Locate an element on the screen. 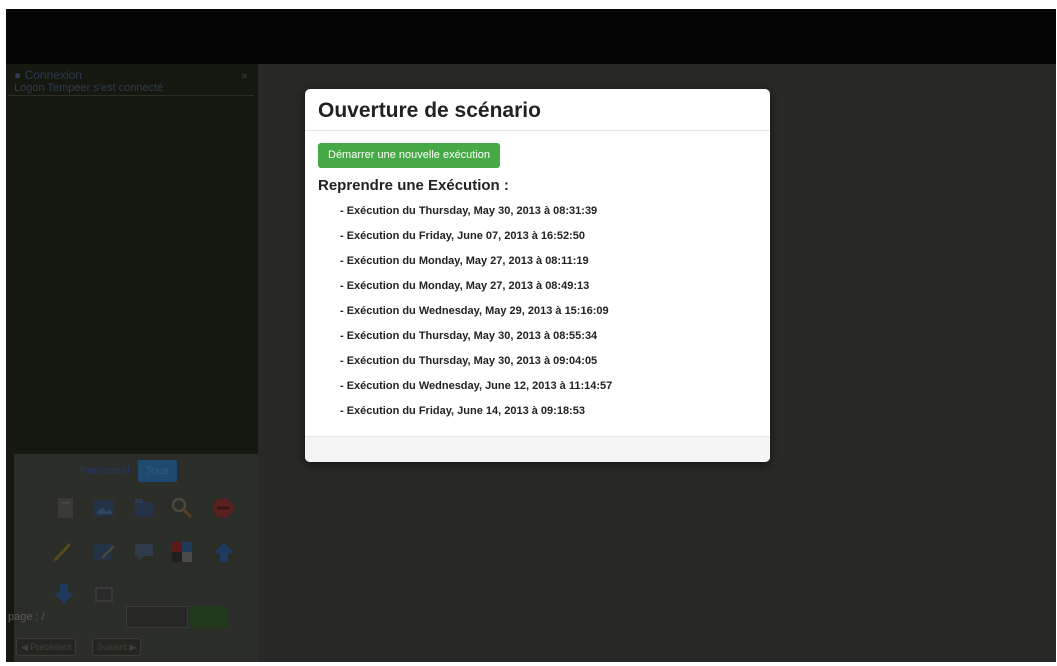  page-label: page : / is located at coordinates (26, 617).